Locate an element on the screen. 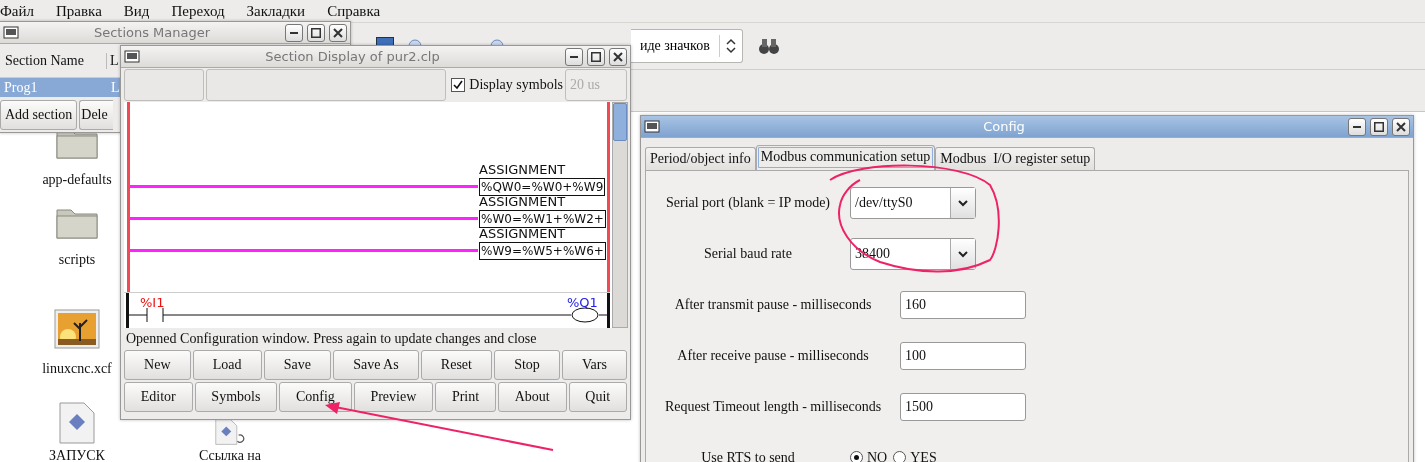  icon-label: app-defaults is located at coordinates (77, 179).